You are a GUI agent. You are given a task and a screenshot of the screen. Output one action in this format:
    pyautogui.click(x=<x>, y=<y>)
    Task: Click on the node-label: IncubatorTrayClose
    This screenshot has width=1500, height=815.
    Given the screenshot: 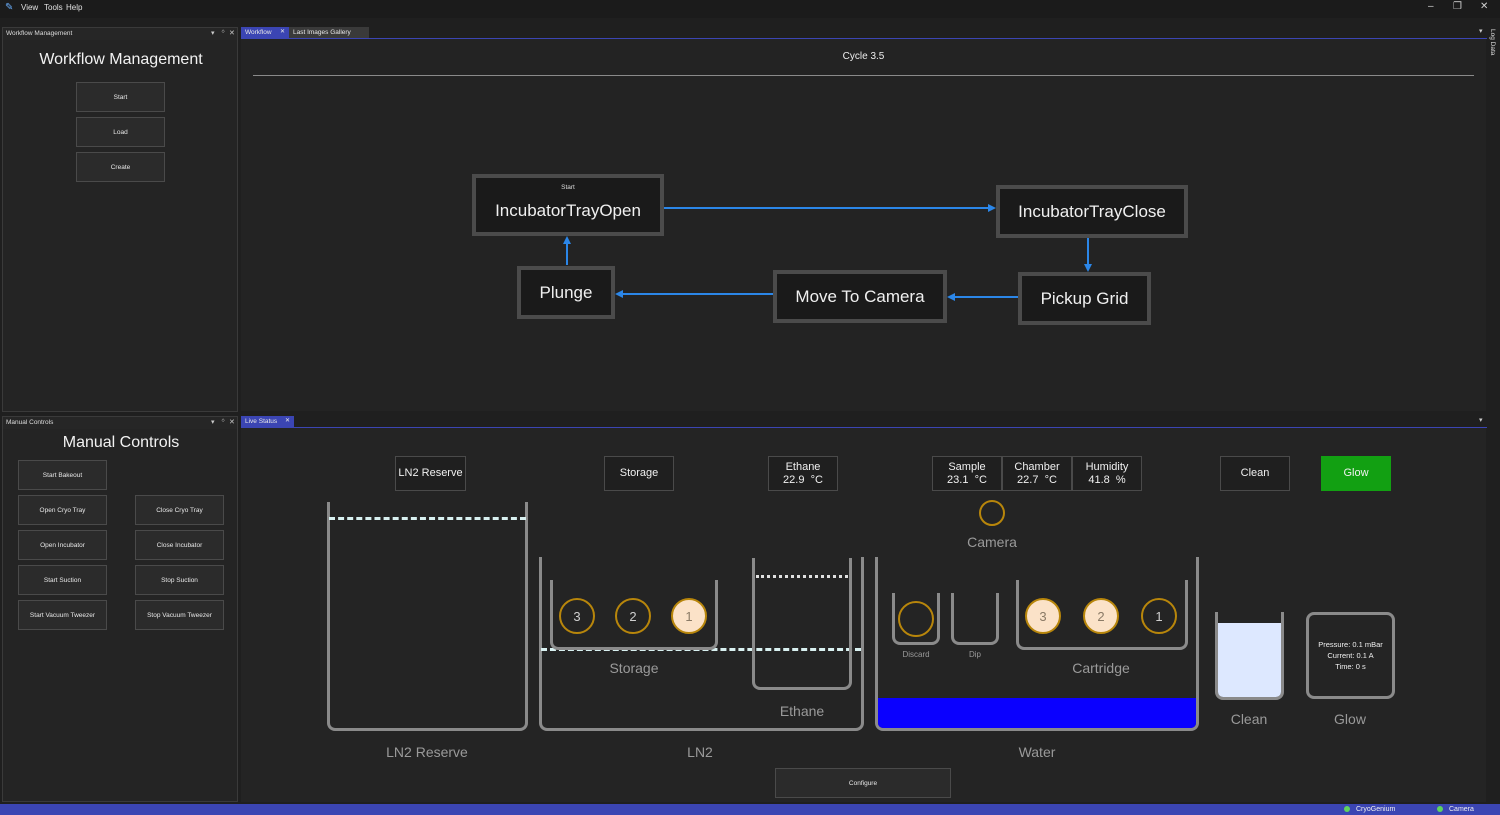 What is the action you would take?
    pyautogui.click(x=1092, y=211)
    